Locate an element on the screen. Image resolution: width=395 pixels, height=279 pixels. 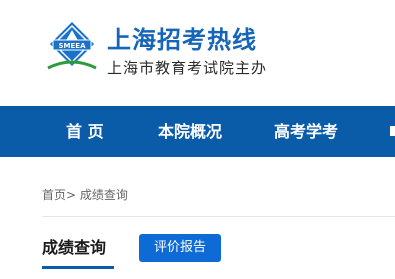
breadcrumb: 首页> 成绩查询 is located at coordinates (85, 194).